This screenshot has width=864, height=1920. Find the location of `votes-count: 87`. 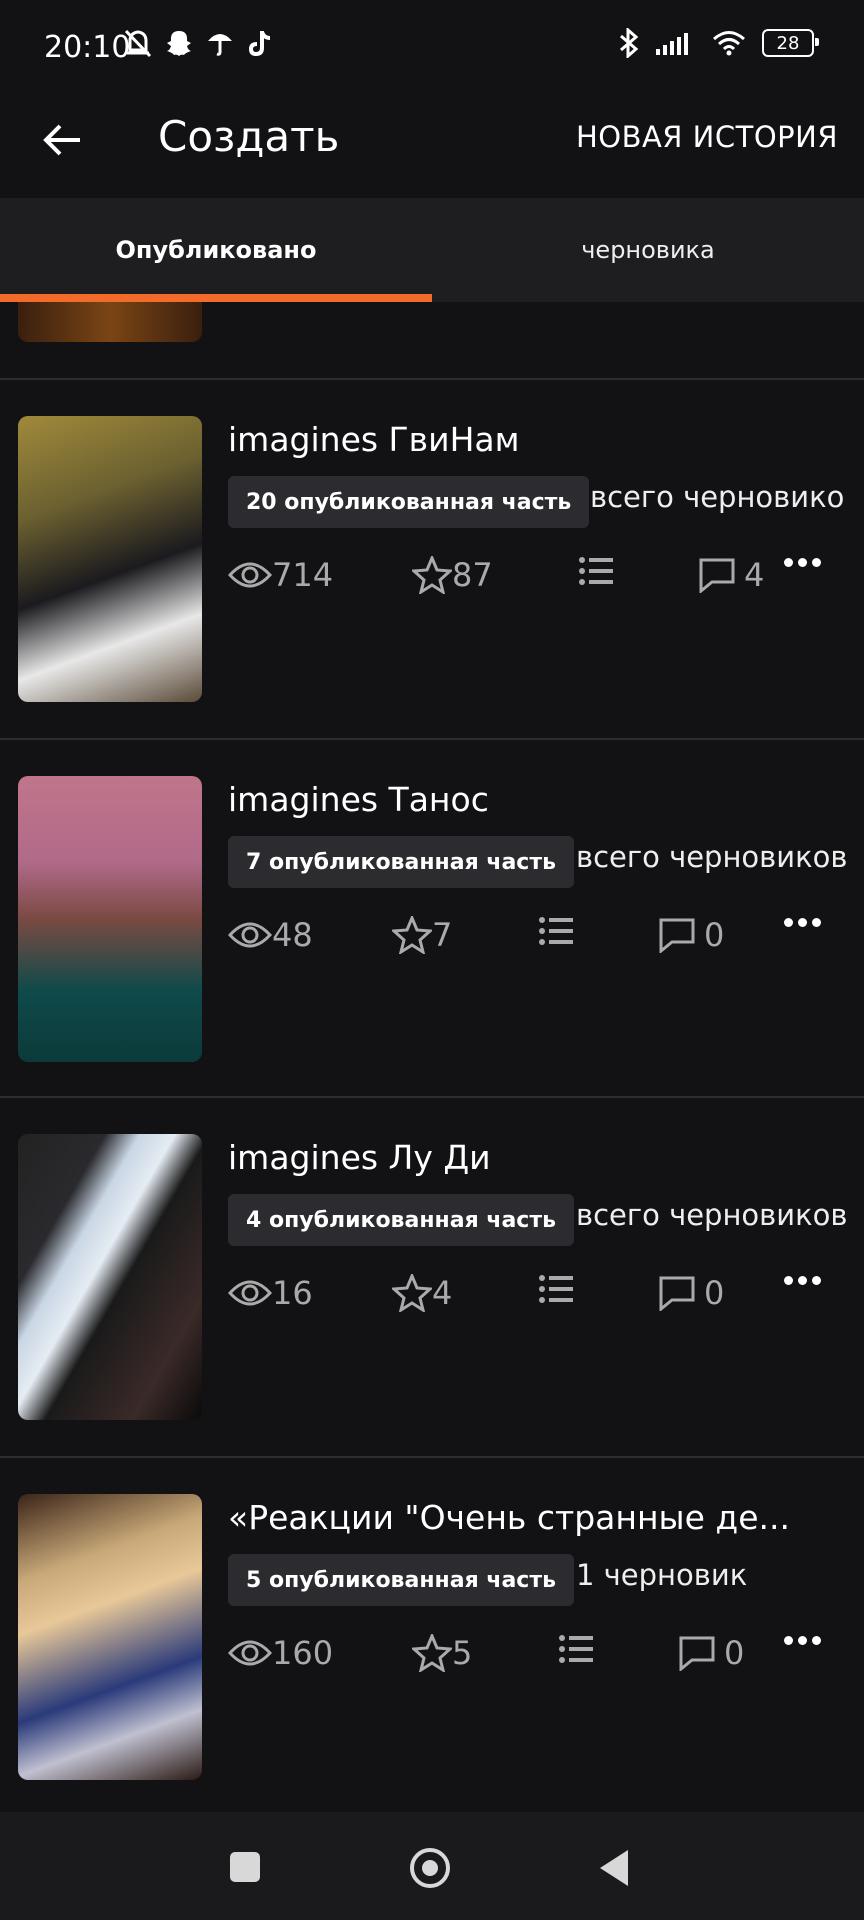

votes-count: 87 is located at coordinates (472, 575).